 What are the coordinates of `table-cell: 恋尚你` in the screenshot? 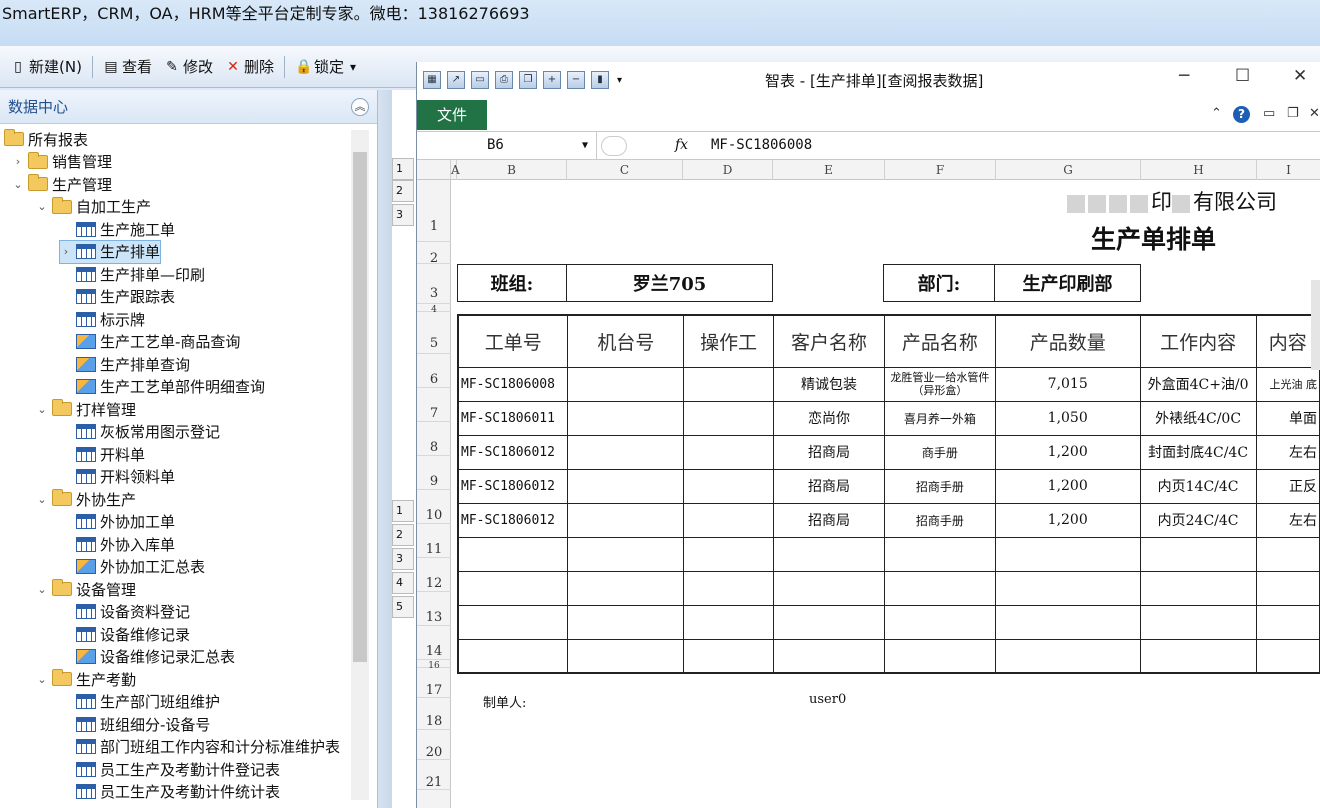 It's located at (829, 418).